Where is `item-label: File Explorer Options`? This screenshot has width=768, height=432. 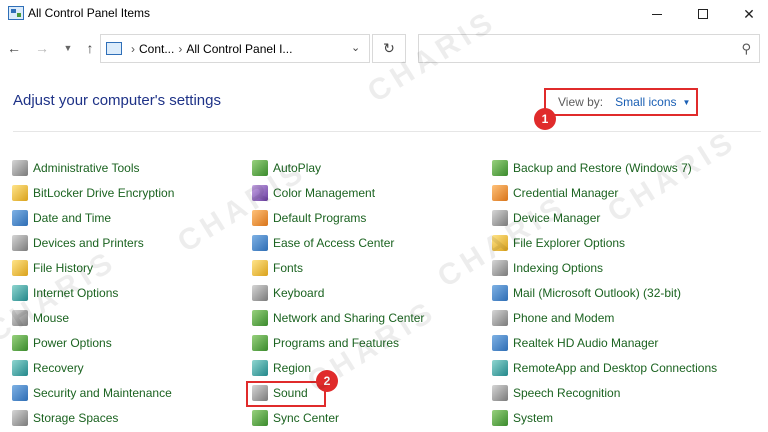
item-label: File Explorer Options is located at coordinates (569, 243).